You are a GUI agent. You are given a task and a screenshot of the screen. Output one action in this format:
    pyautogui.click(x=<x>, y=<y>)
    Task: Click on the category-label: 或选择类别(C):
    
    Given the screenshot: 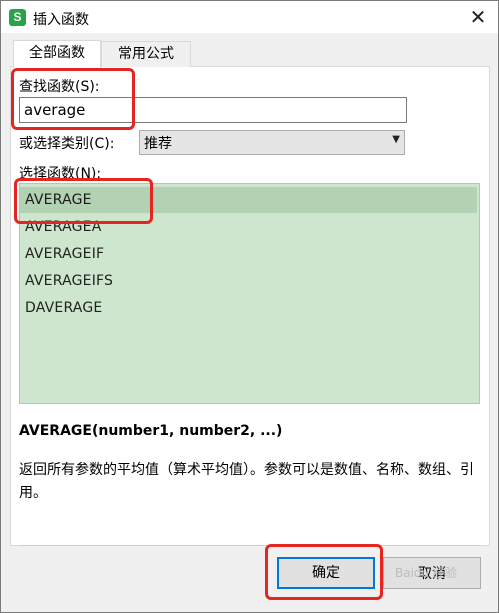 What is the action you would take?
    pyautogui.click(x=67, y=144)
    